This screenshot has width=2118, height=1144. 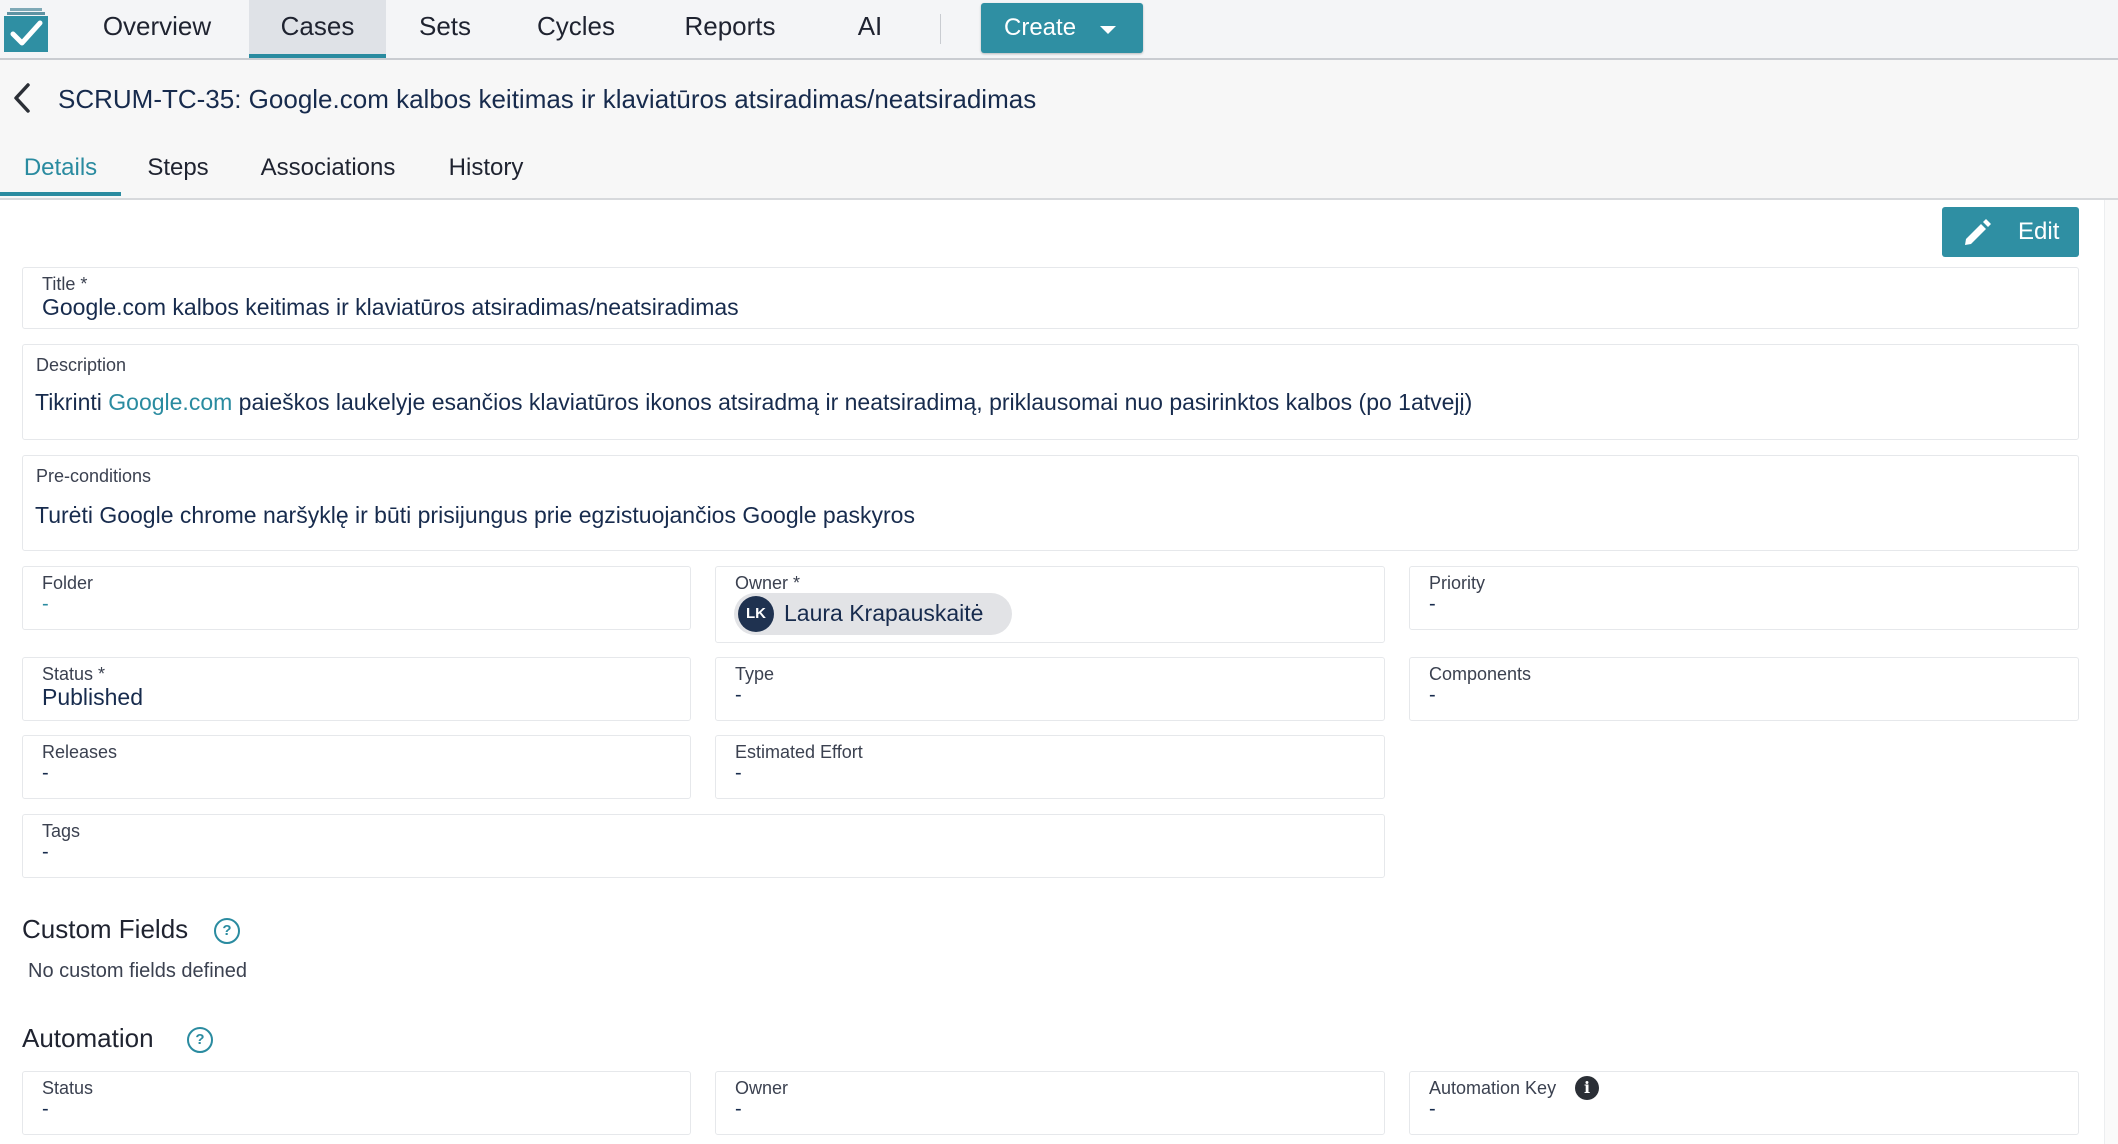 What do you see at coordinates (1050, 604) in the screenshot?
I see `owner-field: Owner * LK Laura Krapauskaitė` at bounding box center [1050, 604].